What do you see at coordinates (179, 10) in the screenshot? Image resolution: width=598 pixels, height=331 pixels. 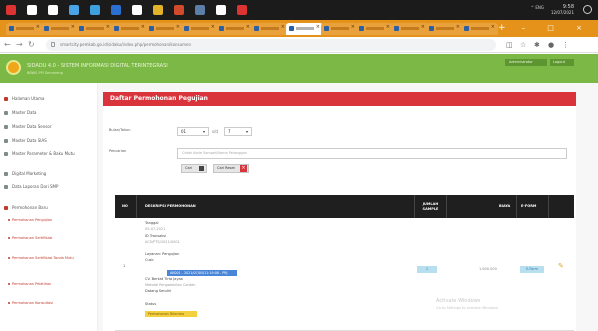 I see `ppt-icon` at bounding box center [179, 10].